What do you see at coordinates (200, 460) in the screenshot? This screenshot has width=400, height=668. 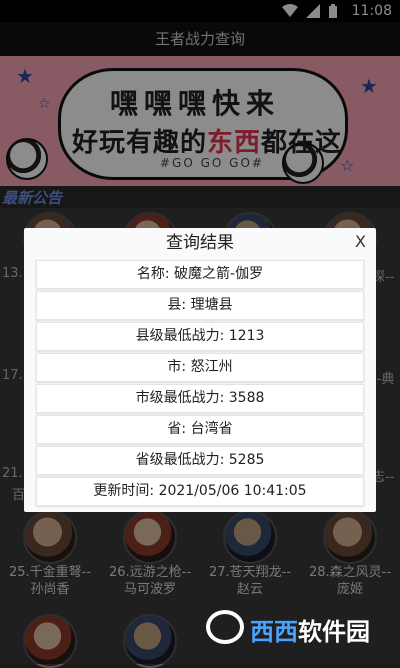 I see `result-row: 省级最低战力: 5285` at bounding box center [200, 460].